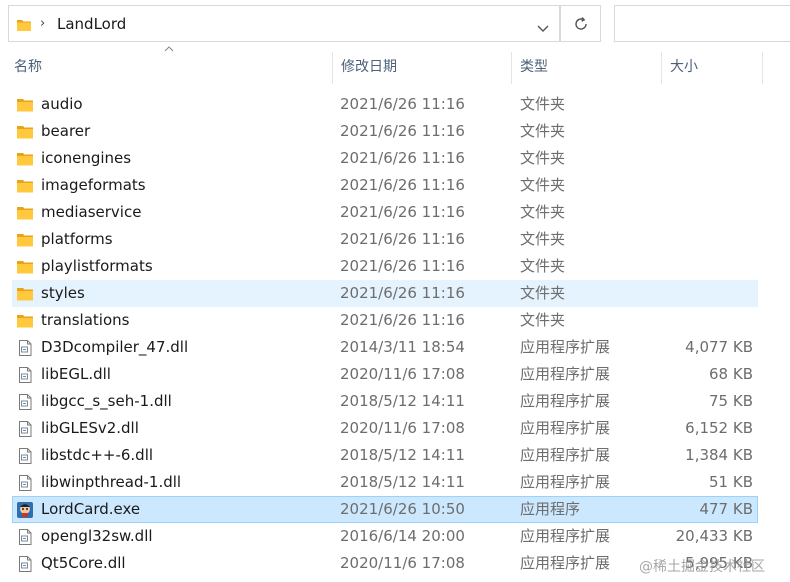 The image size is (790, 582). Describe the element at coordinates (731, 374) in the screenshot. I see `file-size: 68 KB` at that location.